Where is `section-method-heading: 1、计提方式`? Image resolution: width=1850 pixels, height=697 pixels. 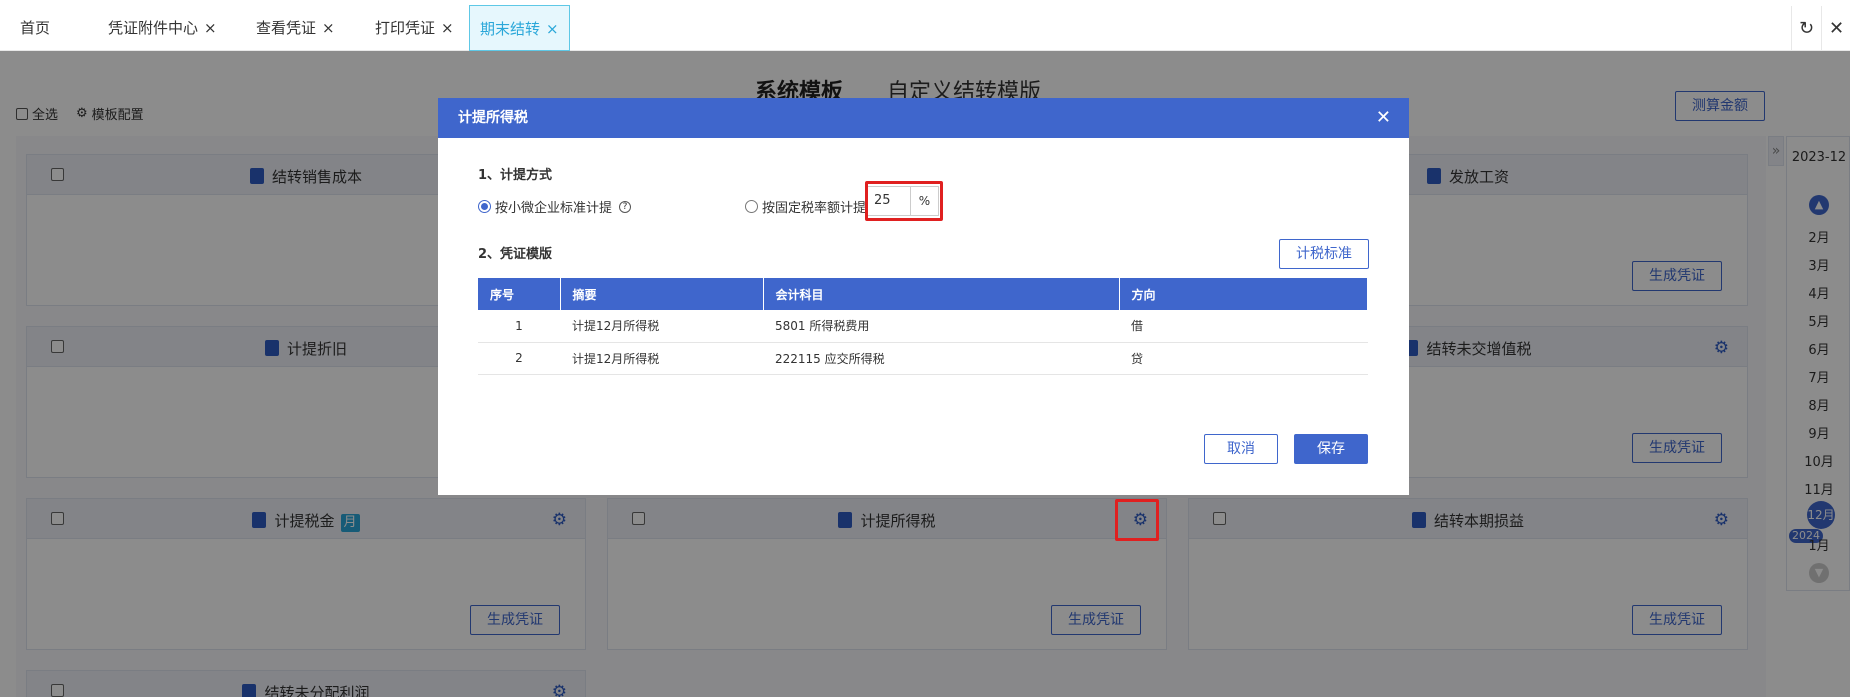
section-method-heading: 1、计提方式 is located at coordinates (515, 175).